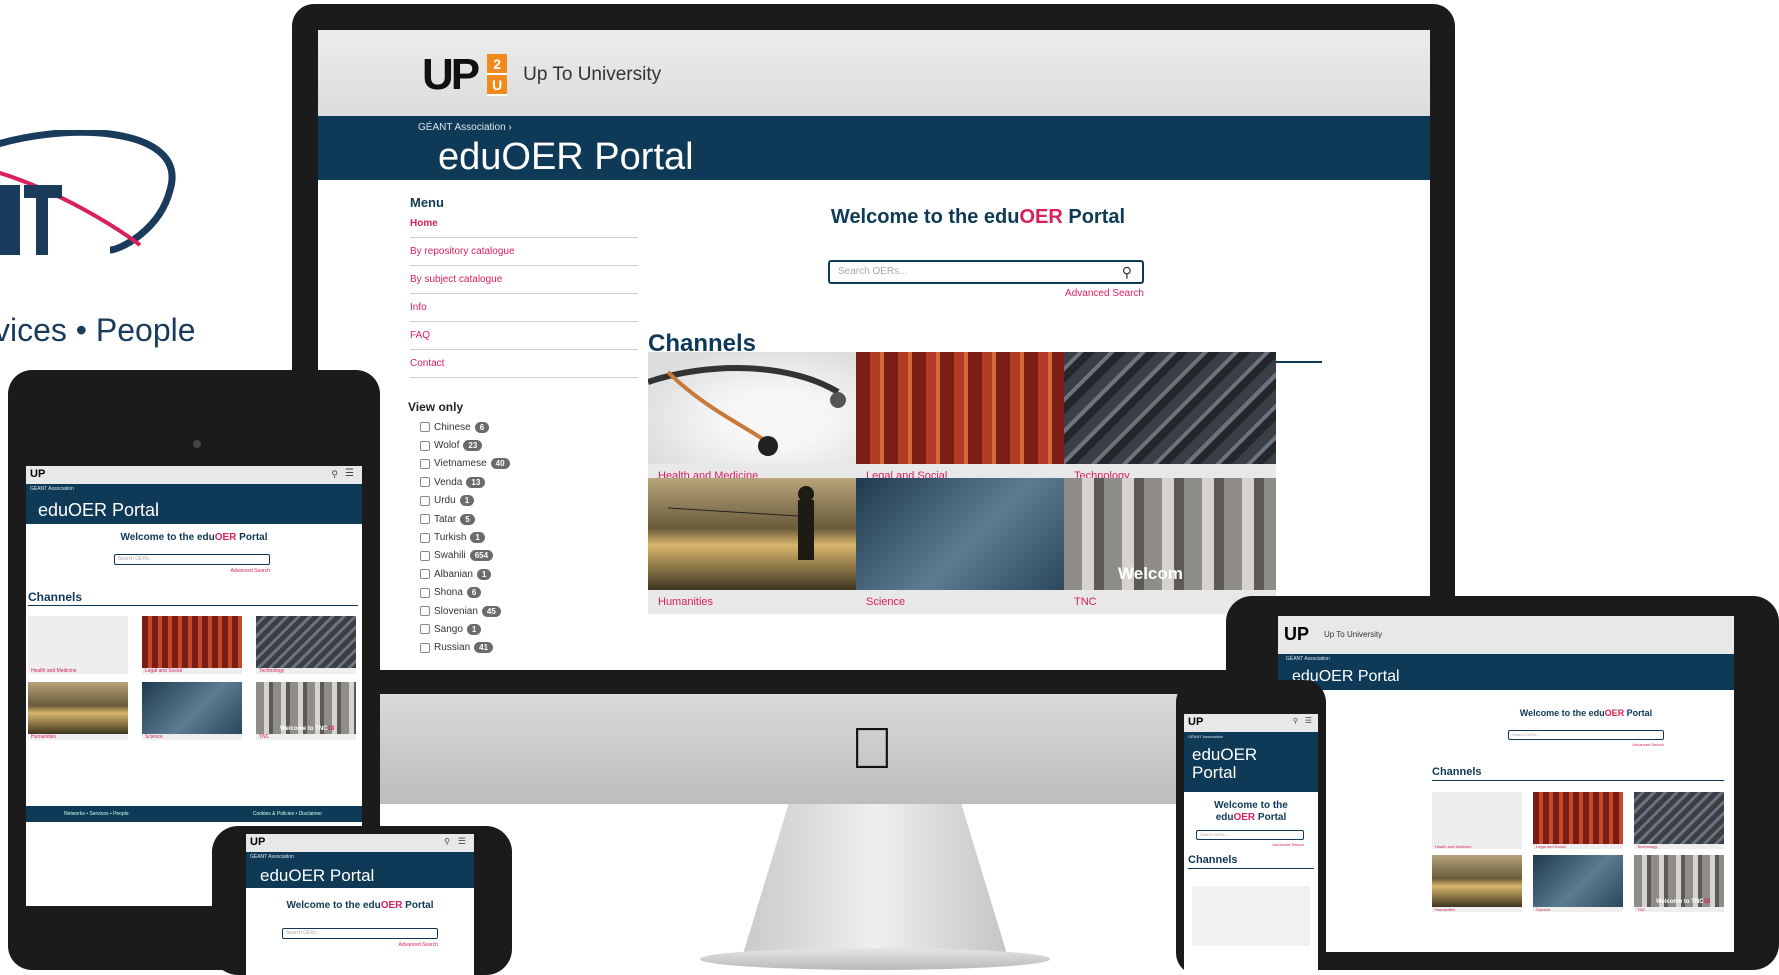 The image size is (1779, 975). What do you see at coordinates (500, 593) in the screenshot?
I see `language-filter: Shona 6` at bounding box center [500, 593].